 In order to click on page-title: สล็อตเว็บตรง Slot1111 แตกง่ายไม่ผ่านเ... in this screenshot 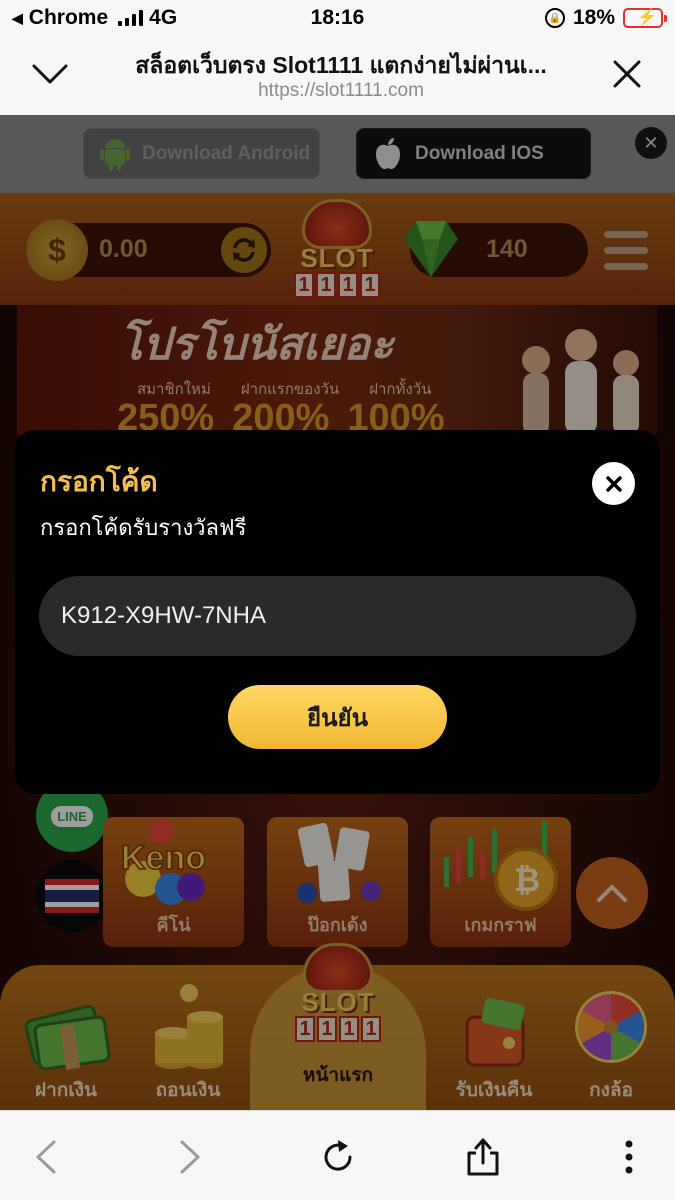, I will do `click(341, 65)`.